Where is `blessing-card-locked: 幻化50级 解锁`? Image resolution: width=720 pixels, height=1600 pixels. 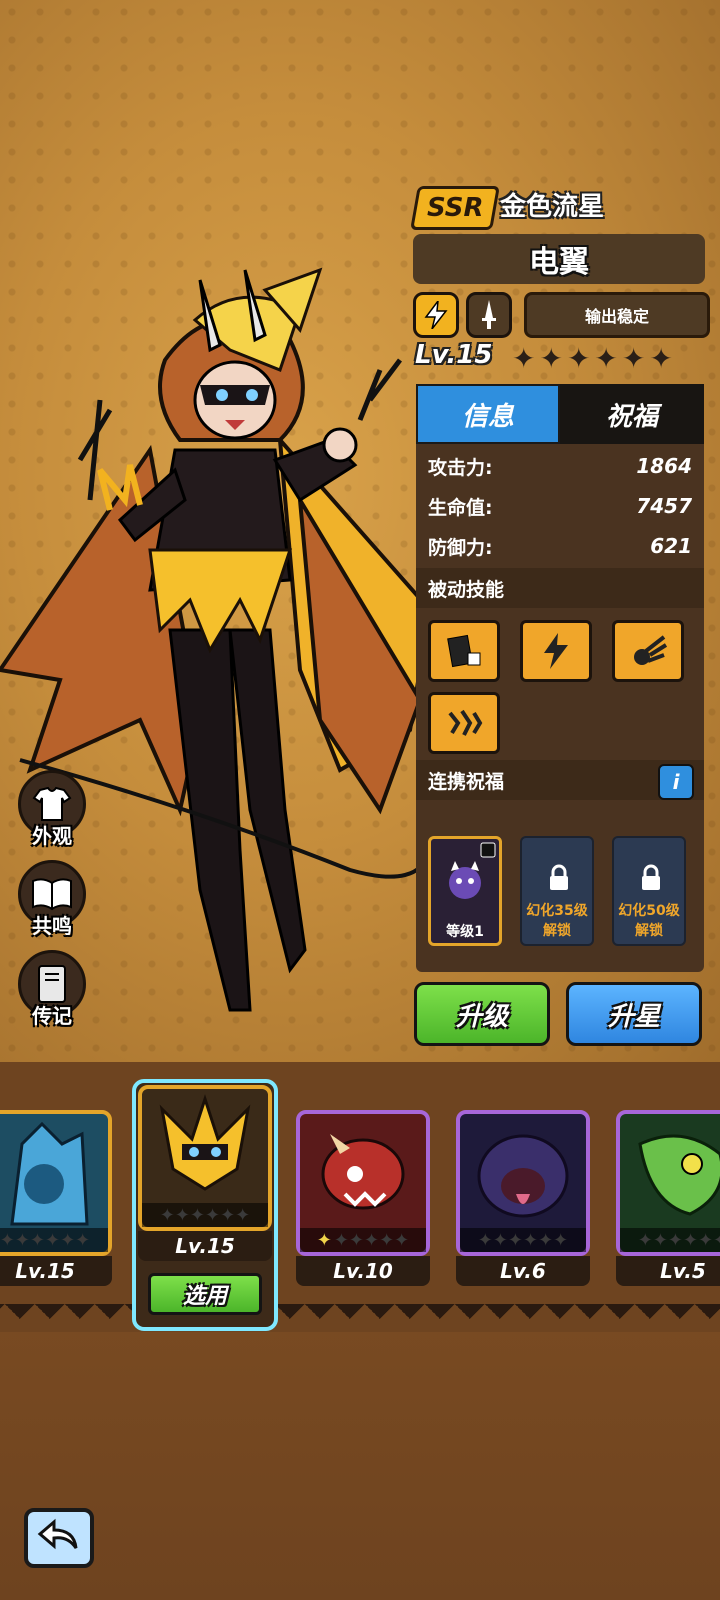 blessing-card-locked: 幻化50级 解锁 is located at coordinates (649, 891).